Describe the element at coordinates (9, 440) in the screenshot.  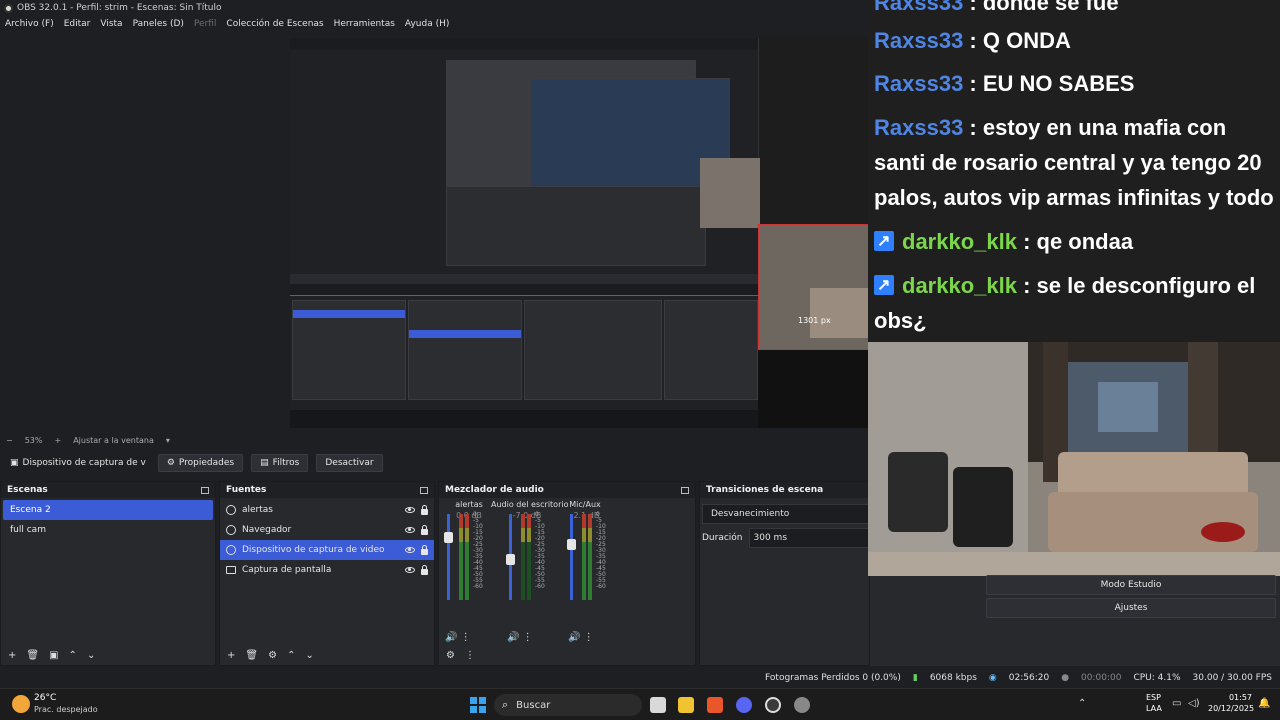
I see `zoom-out-icon: −` at that location.